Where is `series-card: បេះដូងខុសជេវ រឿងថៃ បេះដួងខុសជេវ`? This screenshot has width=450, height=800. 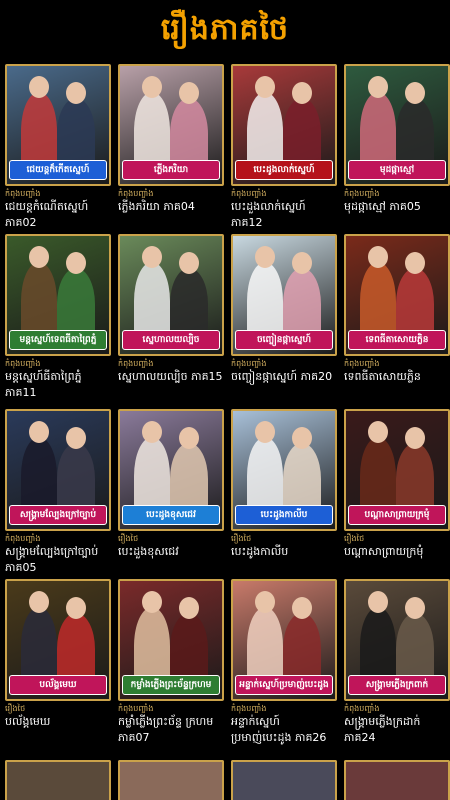
series-card: បេះដូងខុសជេវ រឿងថៃ បេះដួងខុសជេវ is located at coordinates (171, 494).